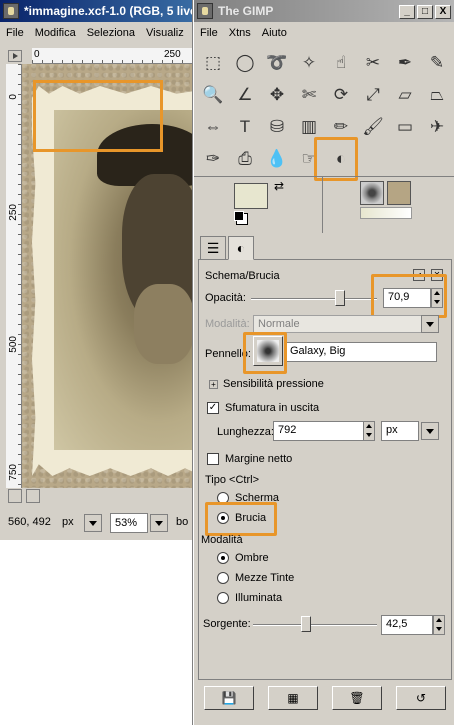 The width and height of the screenshot is (454, 725). I want to click on maximize-button: □, so click(425, 12).